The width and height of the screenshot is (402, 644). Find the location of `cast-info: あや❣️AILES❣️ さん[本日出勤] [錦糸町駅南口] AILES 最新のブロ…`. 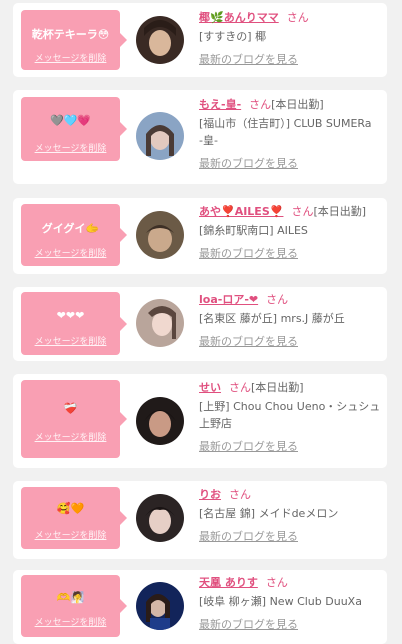

cast-info: あや❣️AILES❣️ さん[本日出勤] [錦糸町駅南口] AILES 最新のブロ… is located at coordinates (291, 232).